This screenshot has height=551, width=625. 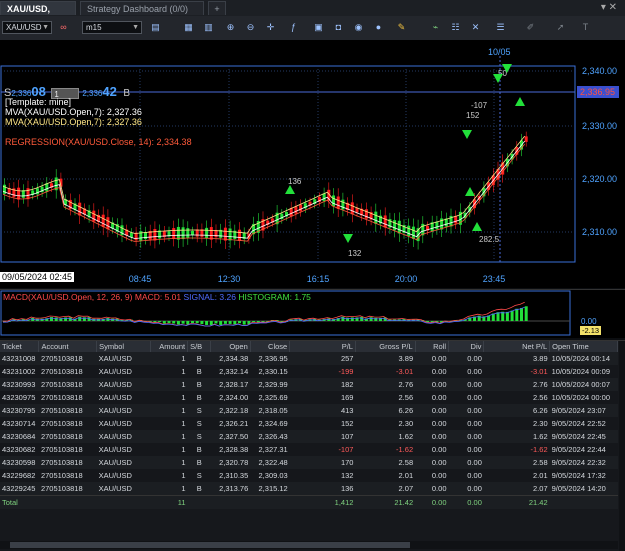 I want to click on trade-annotation: -107, so click(x=479, y=105).